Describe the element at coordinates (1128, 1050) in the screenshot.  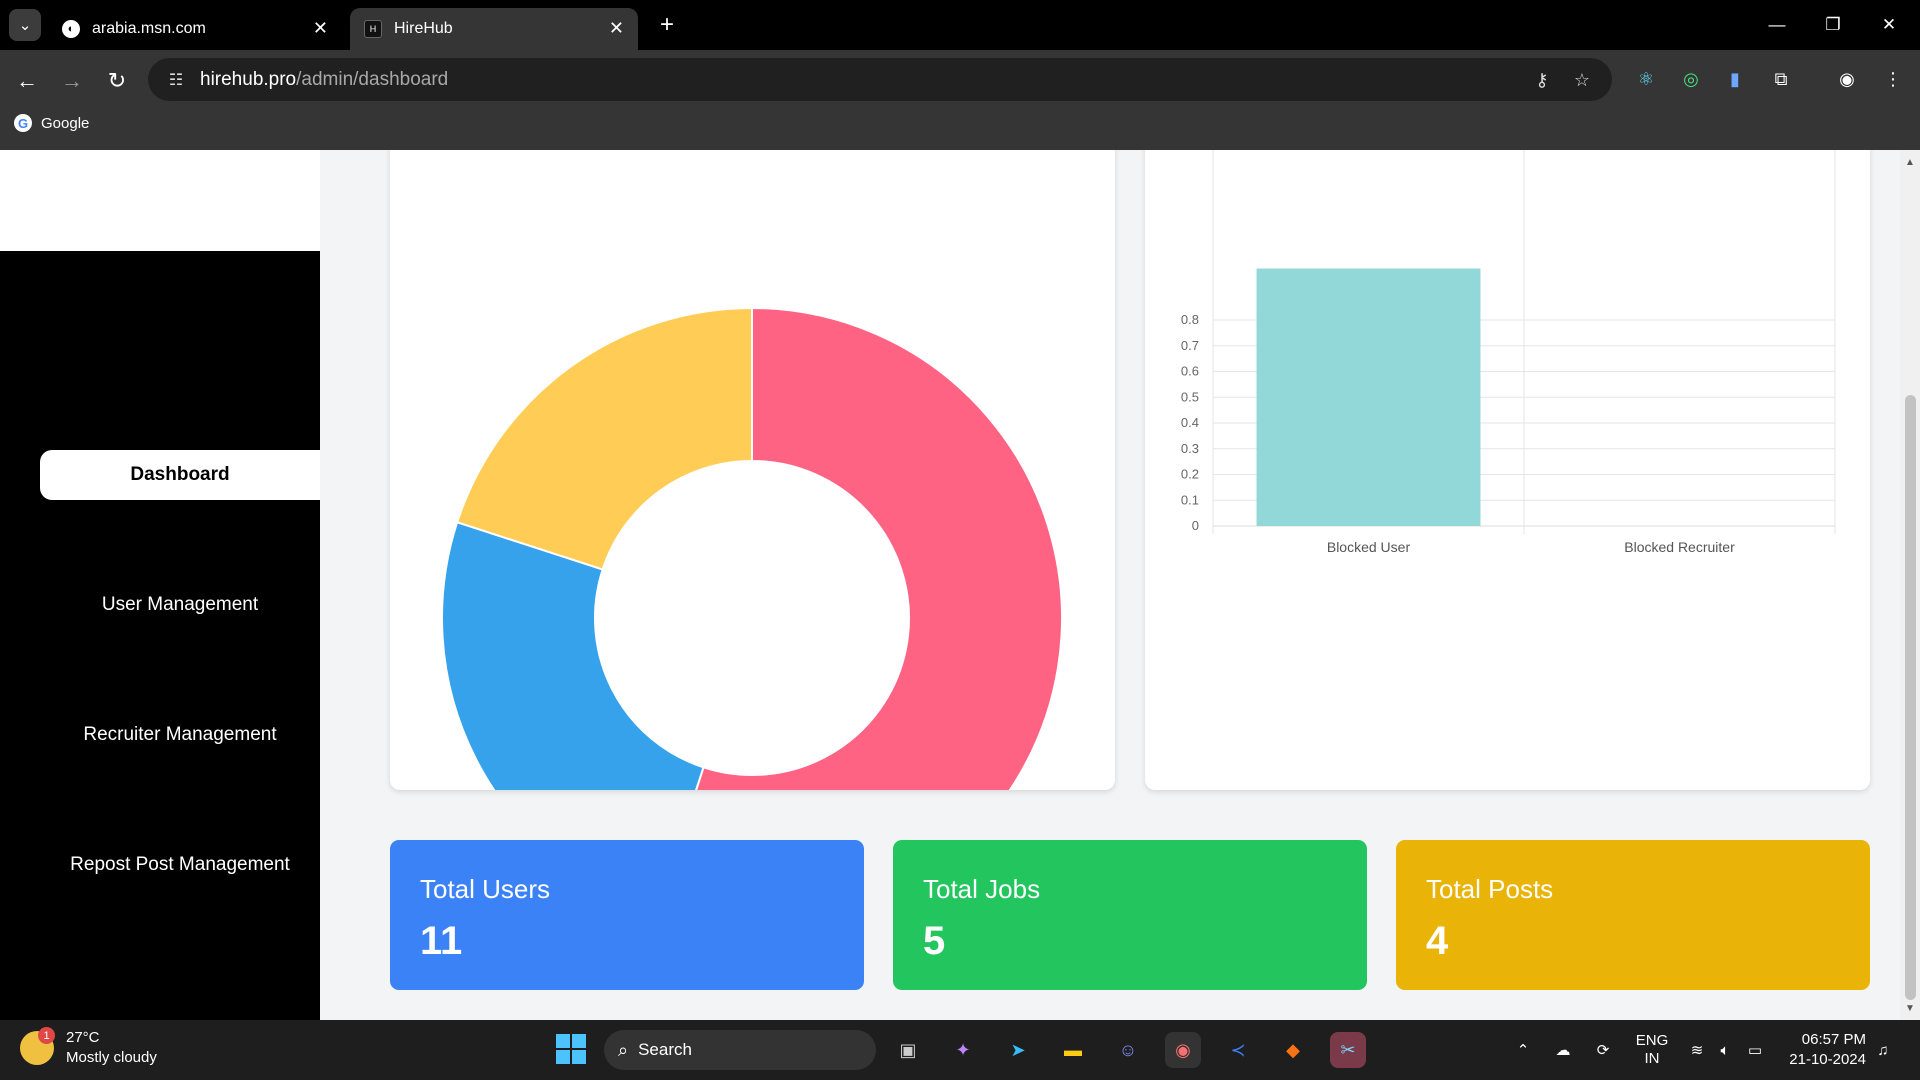
I see `discord-icon: ☺` at that location.